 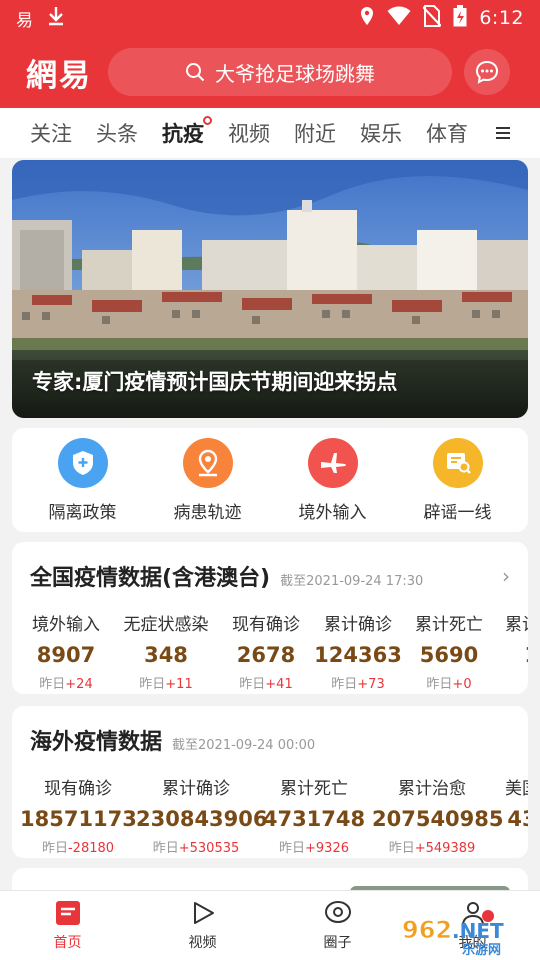 I want to click on nav-circle: 圈子, so click(x=337, y=925).